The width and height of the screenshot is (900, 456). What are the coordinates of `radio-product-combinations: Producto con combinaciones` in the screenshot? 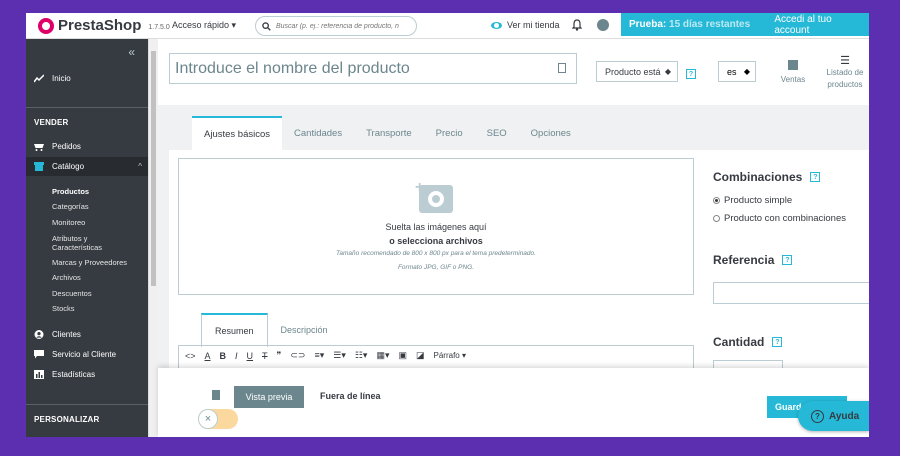 It's located at (779, 218).